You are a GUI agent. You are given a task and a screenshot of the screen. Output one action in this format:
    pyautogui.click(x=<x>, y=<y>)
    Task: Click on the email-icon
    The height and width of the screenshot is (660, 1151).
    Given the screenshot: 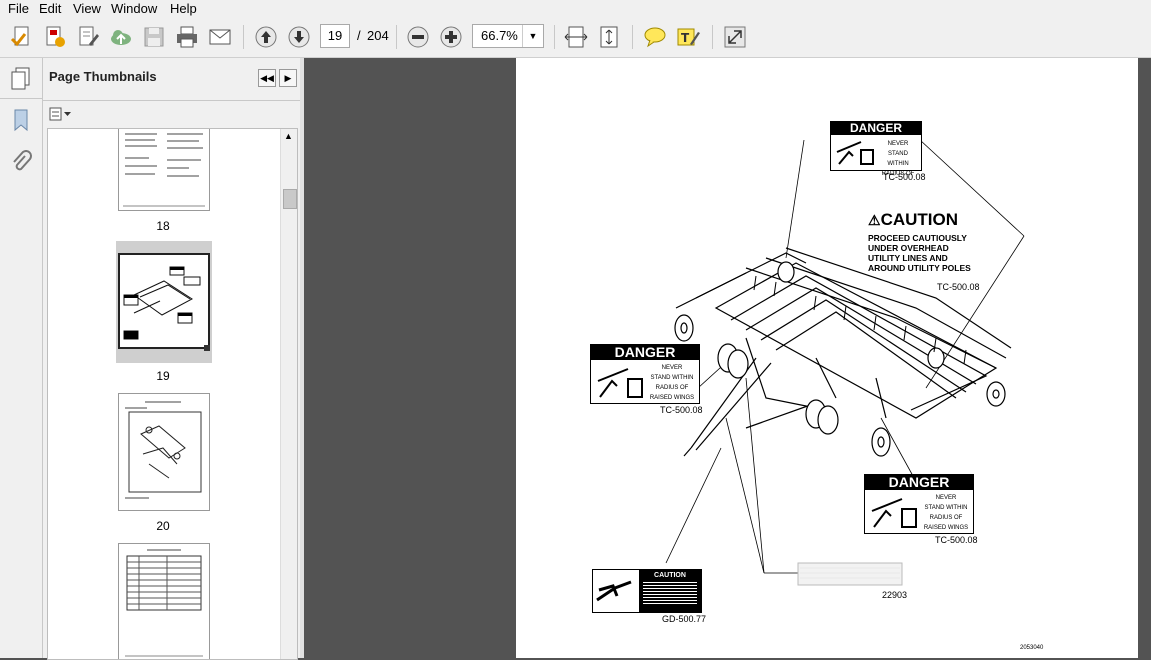 What is the action you would take?
    pyautogui.click(x=220, y=37)
    